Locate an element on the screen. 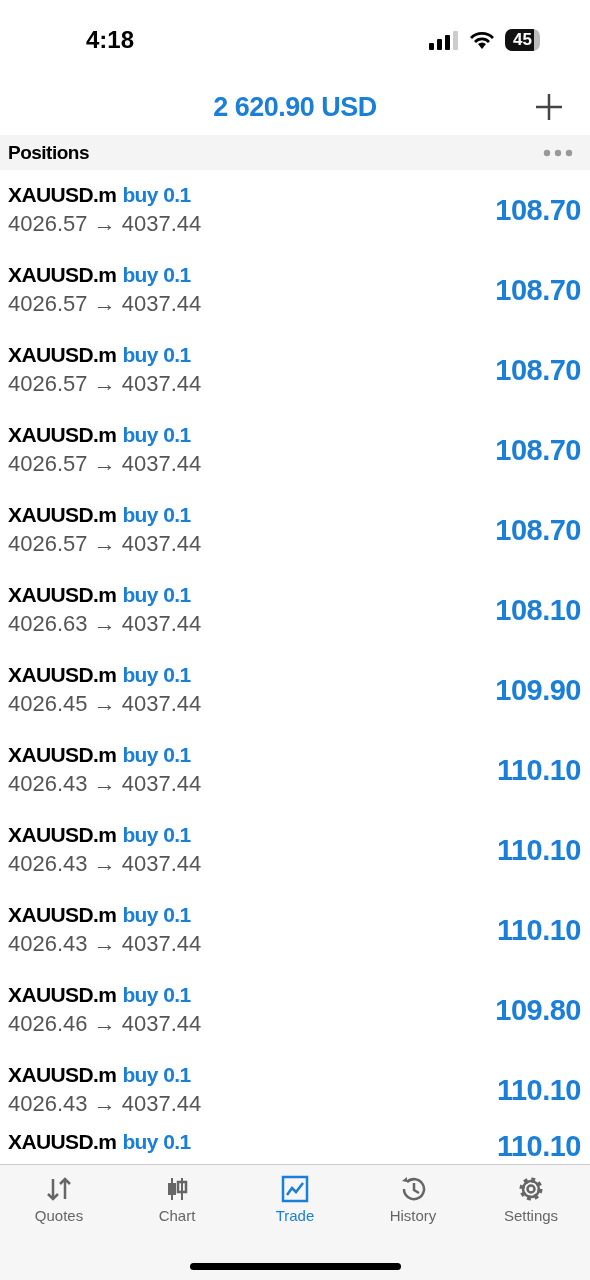 This screenshot has width=590, height=1280. tab-button: Trade is located at coordinates (295, 1199).